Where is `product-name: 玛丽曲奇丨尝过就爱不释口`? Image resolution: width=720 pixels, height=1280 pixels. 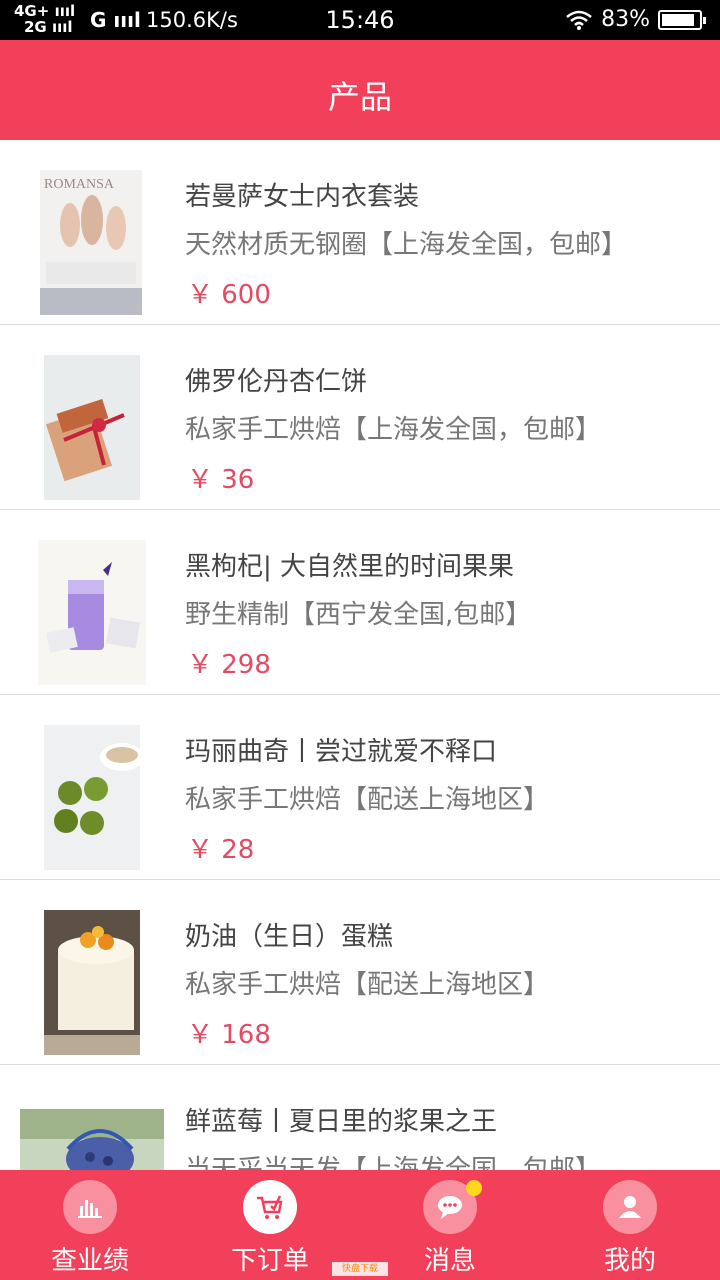 product-name: 玛丽曲奇丨尝过就爱不释口 is located at coordinates (341, 752).